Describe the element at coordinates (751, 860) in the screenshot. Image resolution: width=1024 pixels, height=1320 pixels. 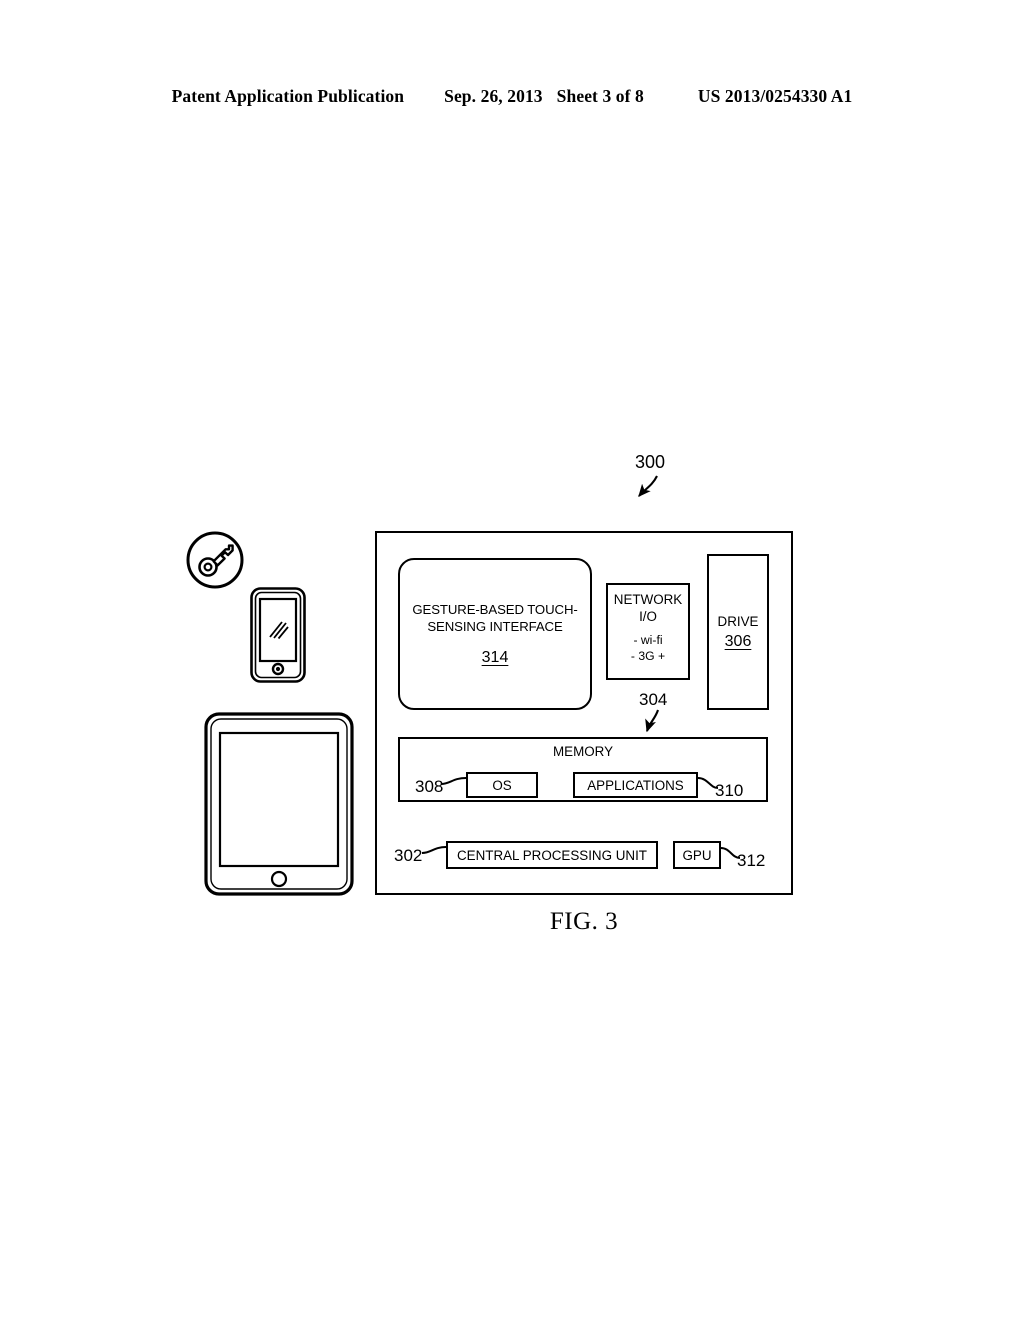
I see `reference-numeral-312: 312` at that location.